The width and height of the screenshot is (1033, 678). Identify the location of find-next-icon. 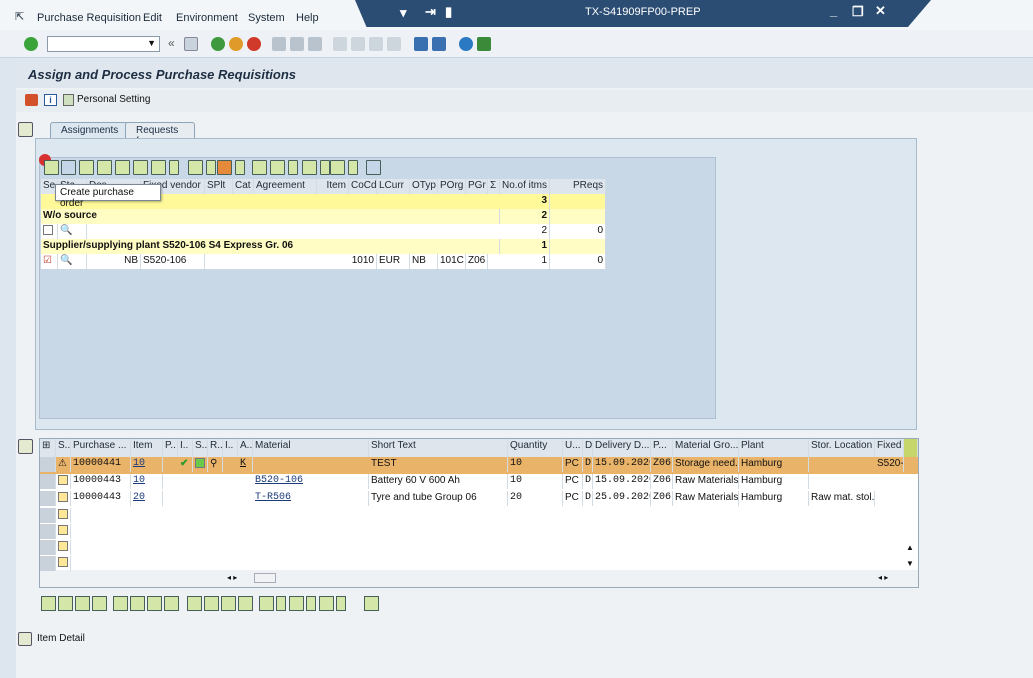
(315, 44).